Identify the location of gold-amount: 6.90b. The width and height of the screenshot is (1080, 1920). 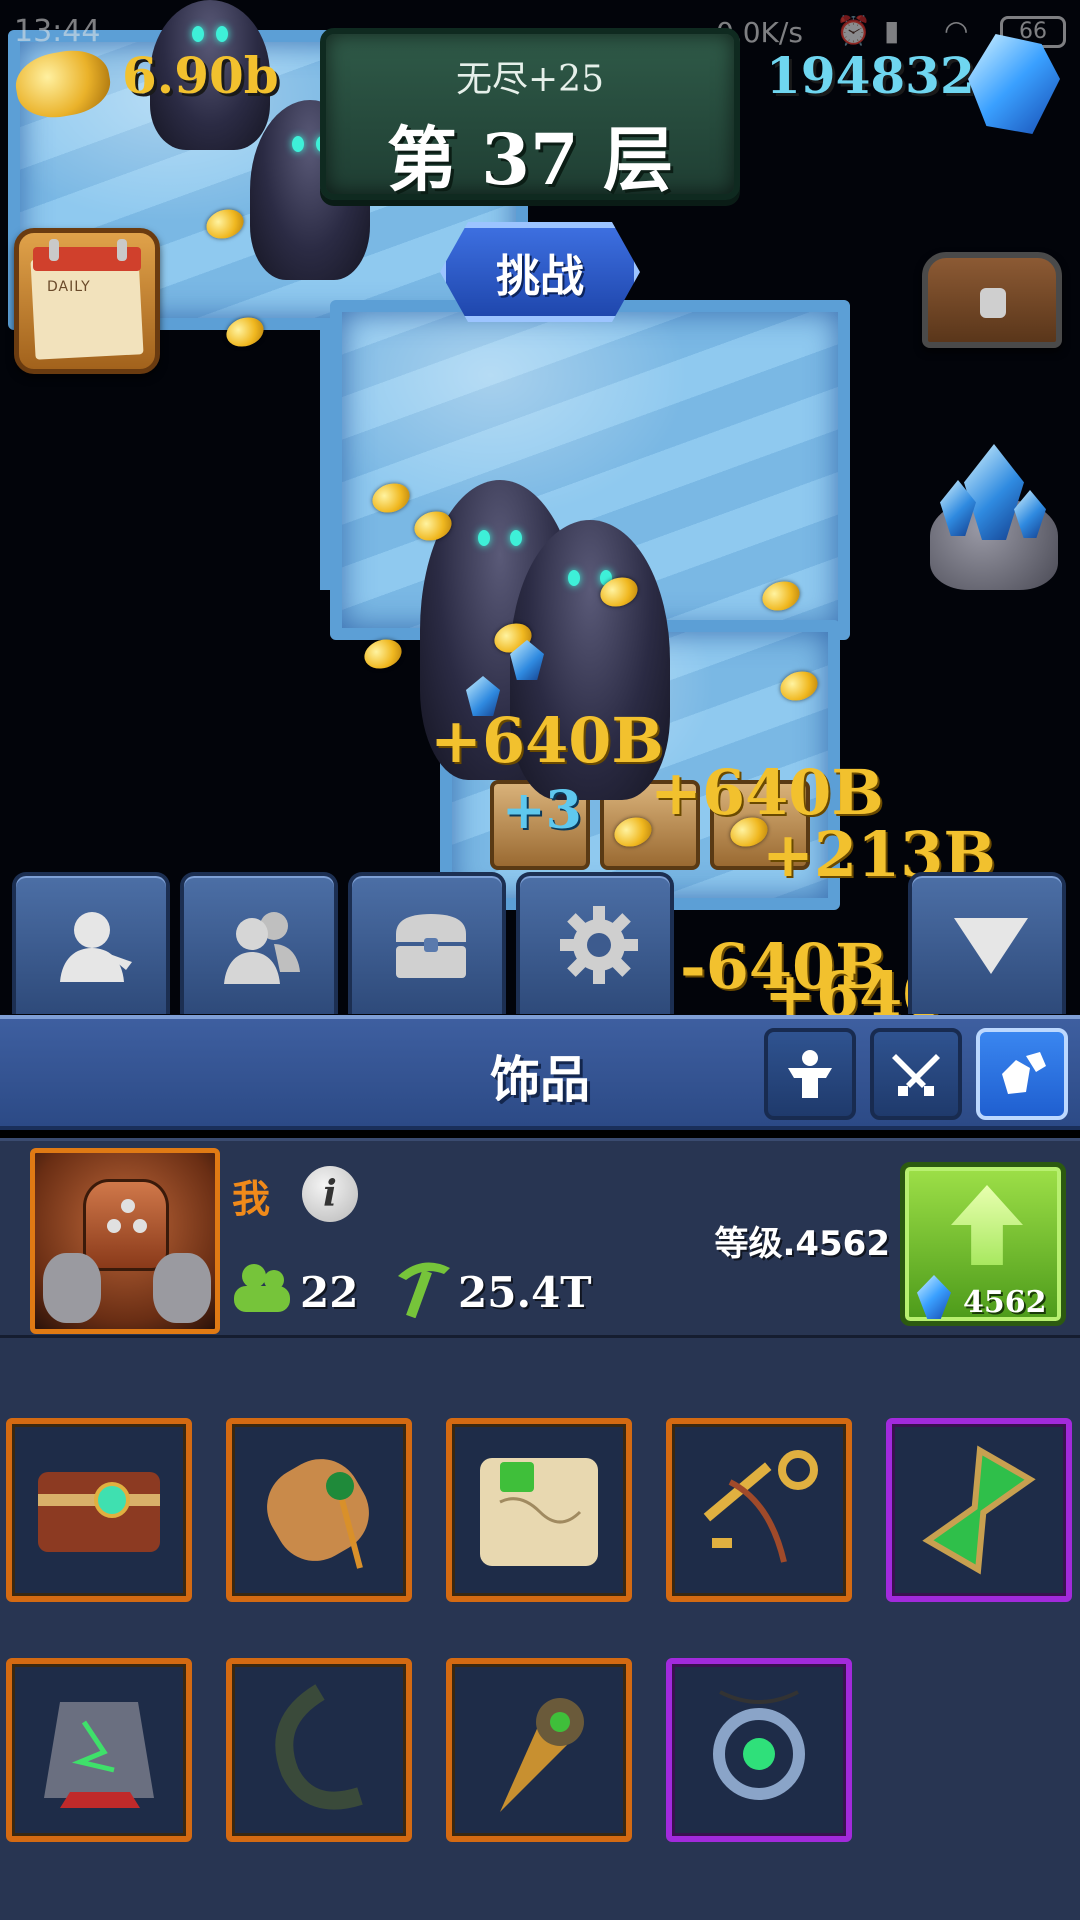
(200, 75).